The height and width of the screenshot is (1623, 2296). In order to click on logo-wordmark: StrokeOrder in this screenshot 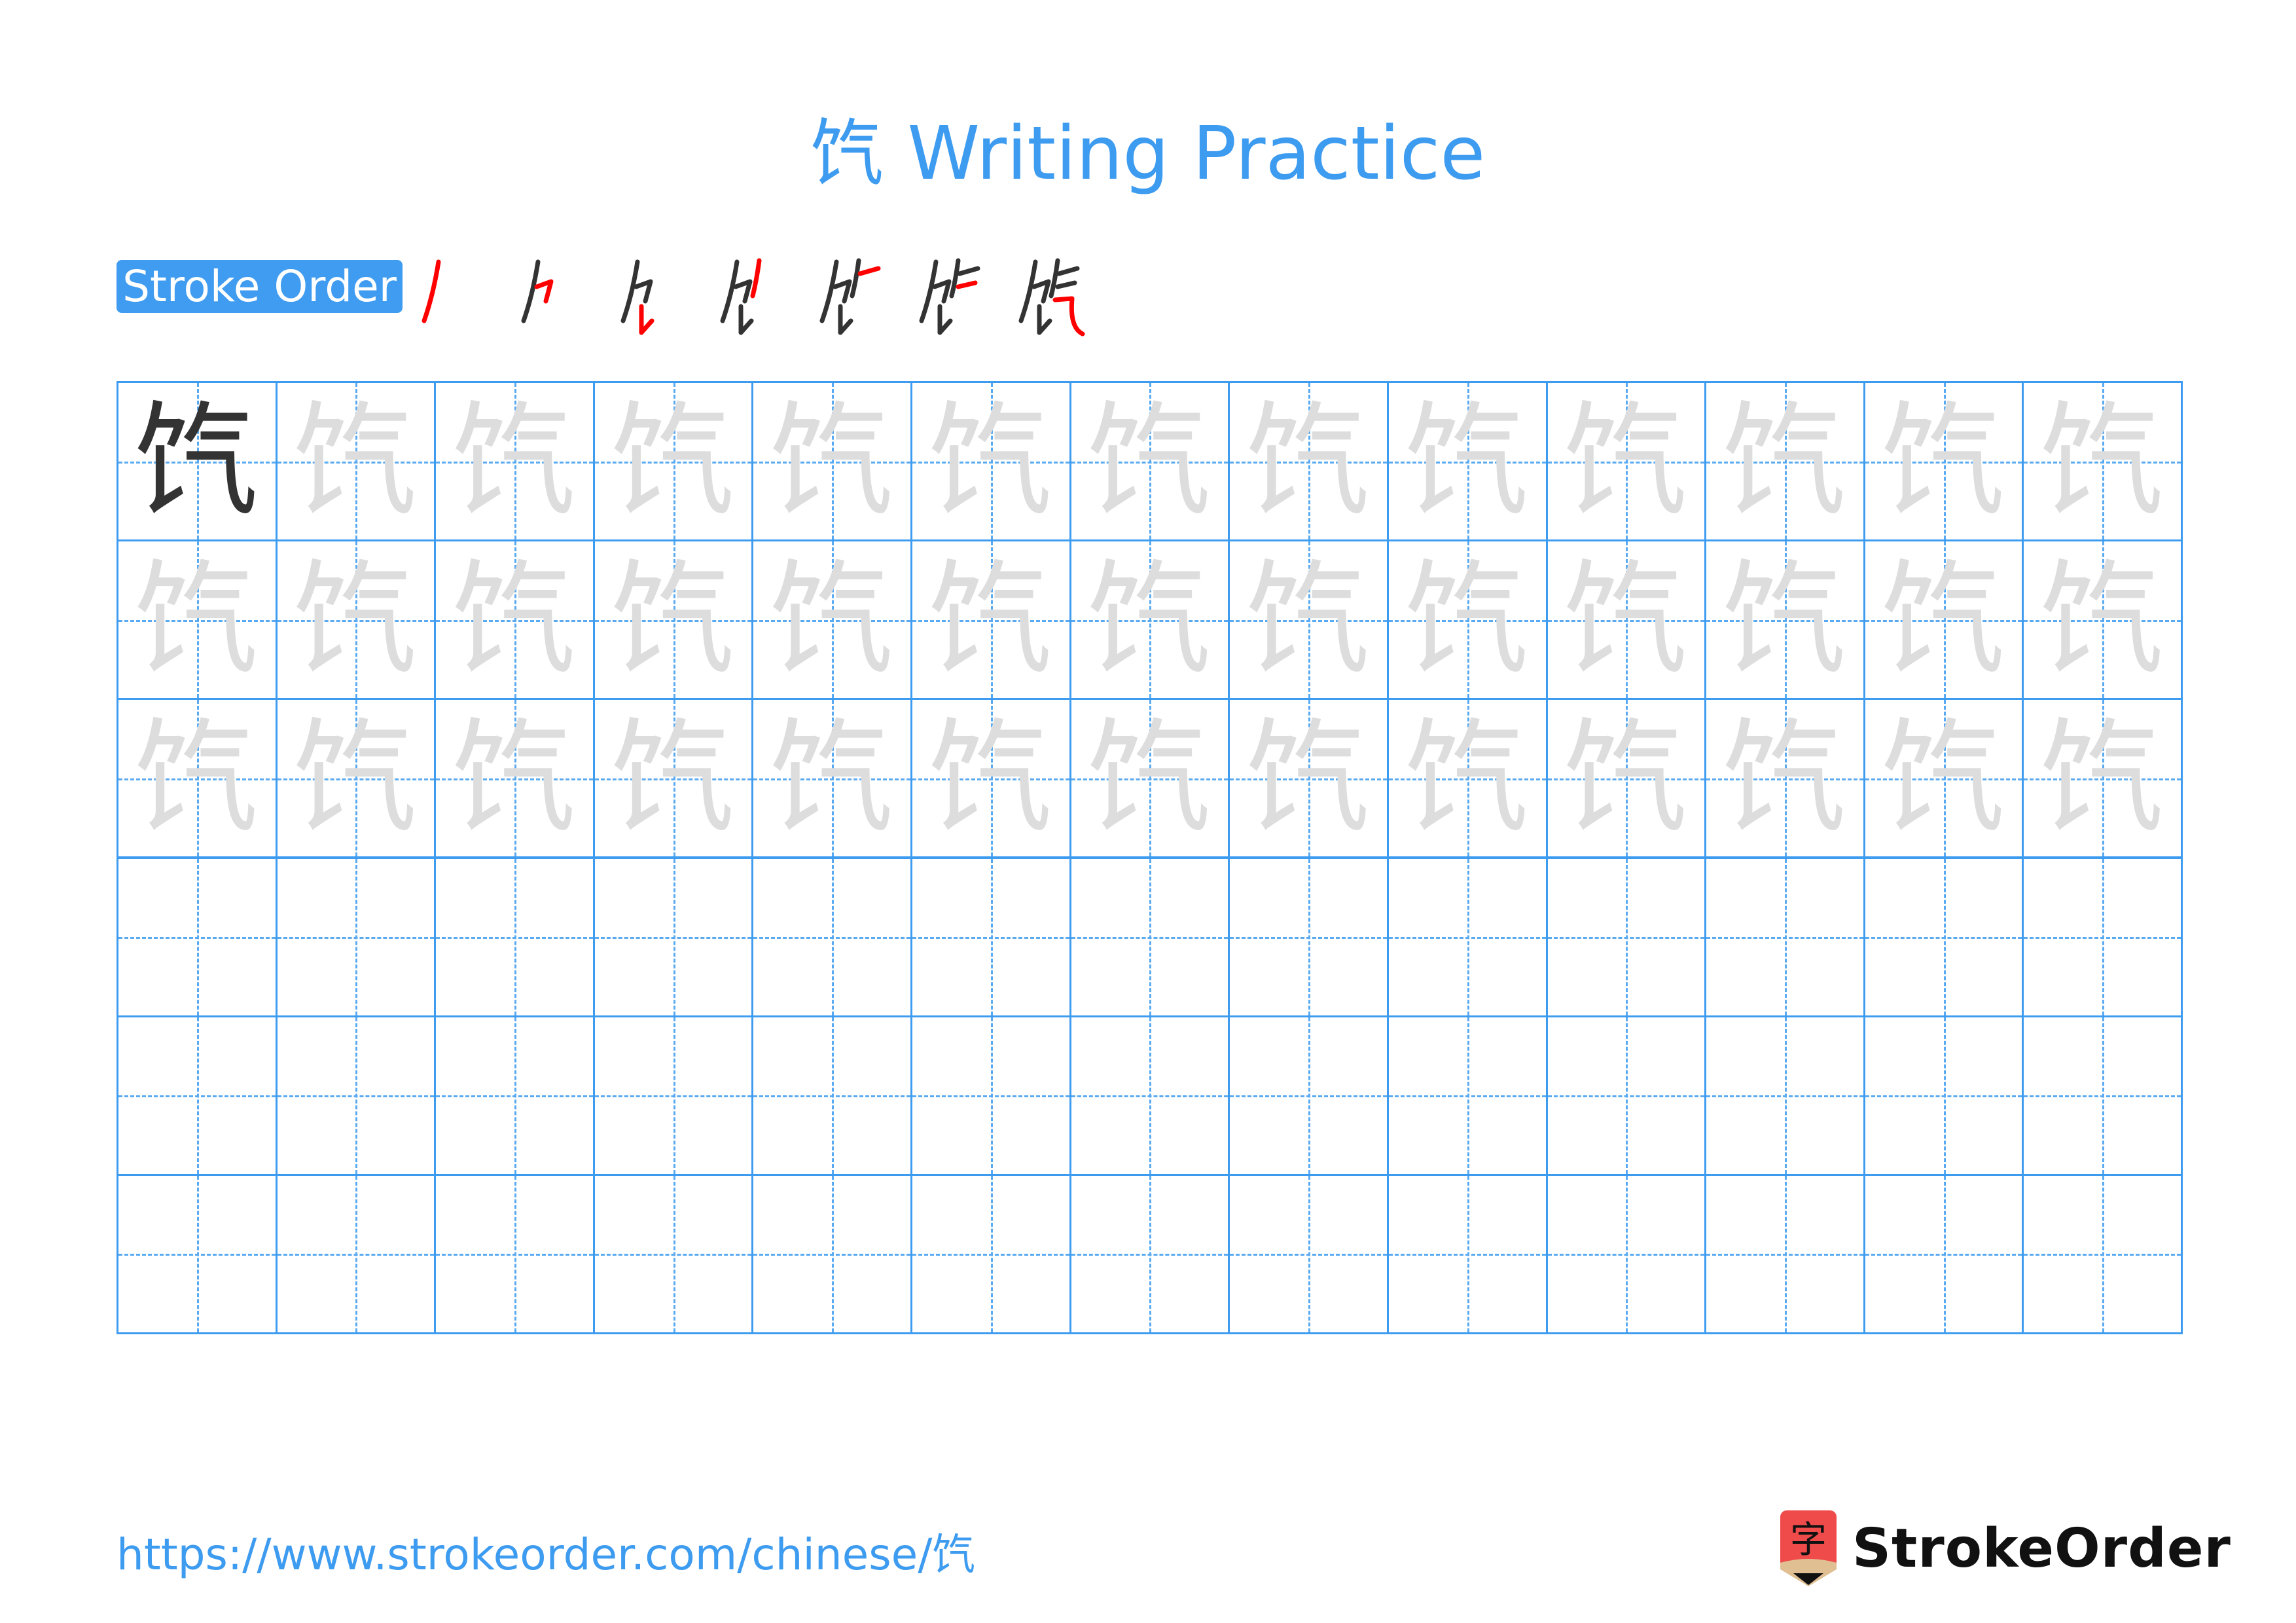, I will do `click(2041, 1548)`.